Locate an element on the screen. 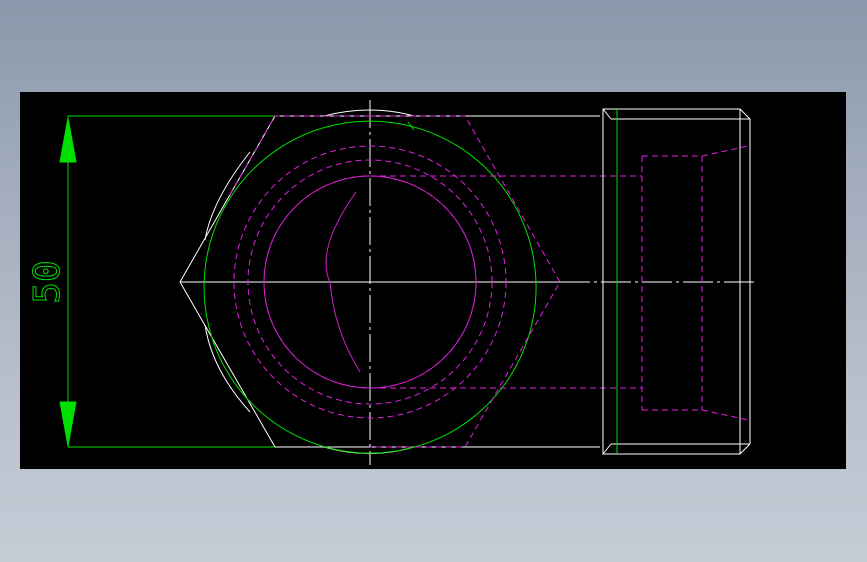 The width and height of the screenshot is (867, 562). dimension-value: 50 is located at coordinates (47, 281).